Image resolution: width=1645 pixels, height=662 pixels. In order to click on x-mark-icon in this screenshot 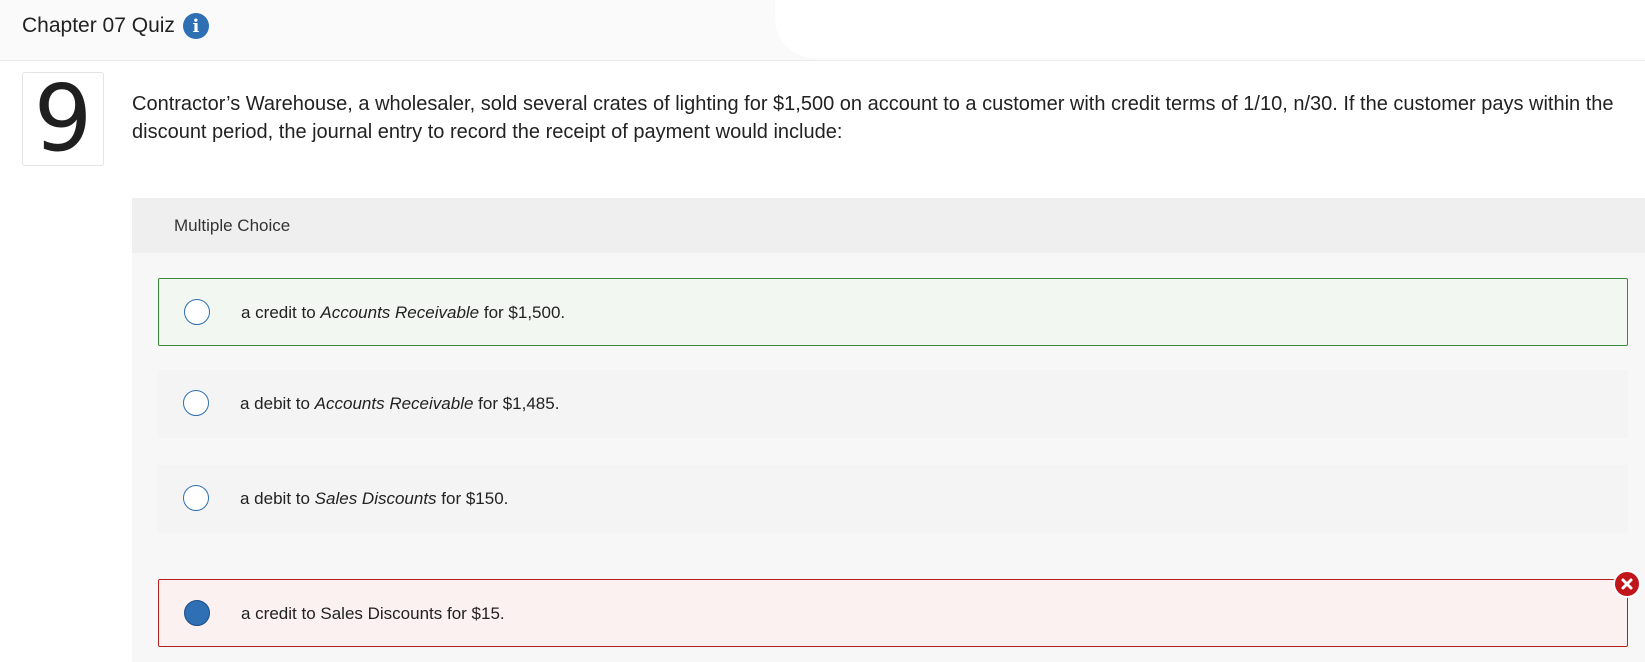, I will do `click(1627, 584)`.